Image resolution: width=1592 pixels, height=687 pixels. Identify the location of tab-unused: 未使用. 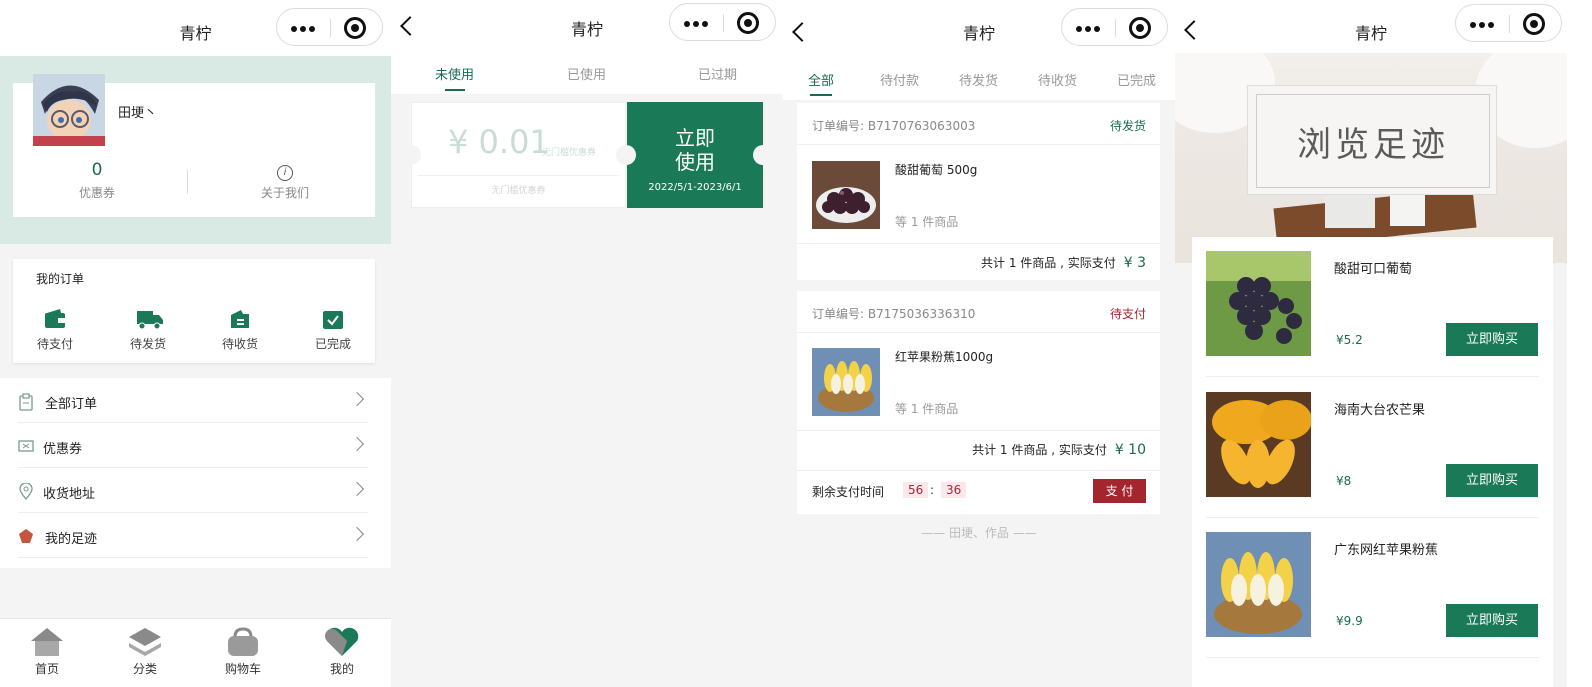
(454, 73).